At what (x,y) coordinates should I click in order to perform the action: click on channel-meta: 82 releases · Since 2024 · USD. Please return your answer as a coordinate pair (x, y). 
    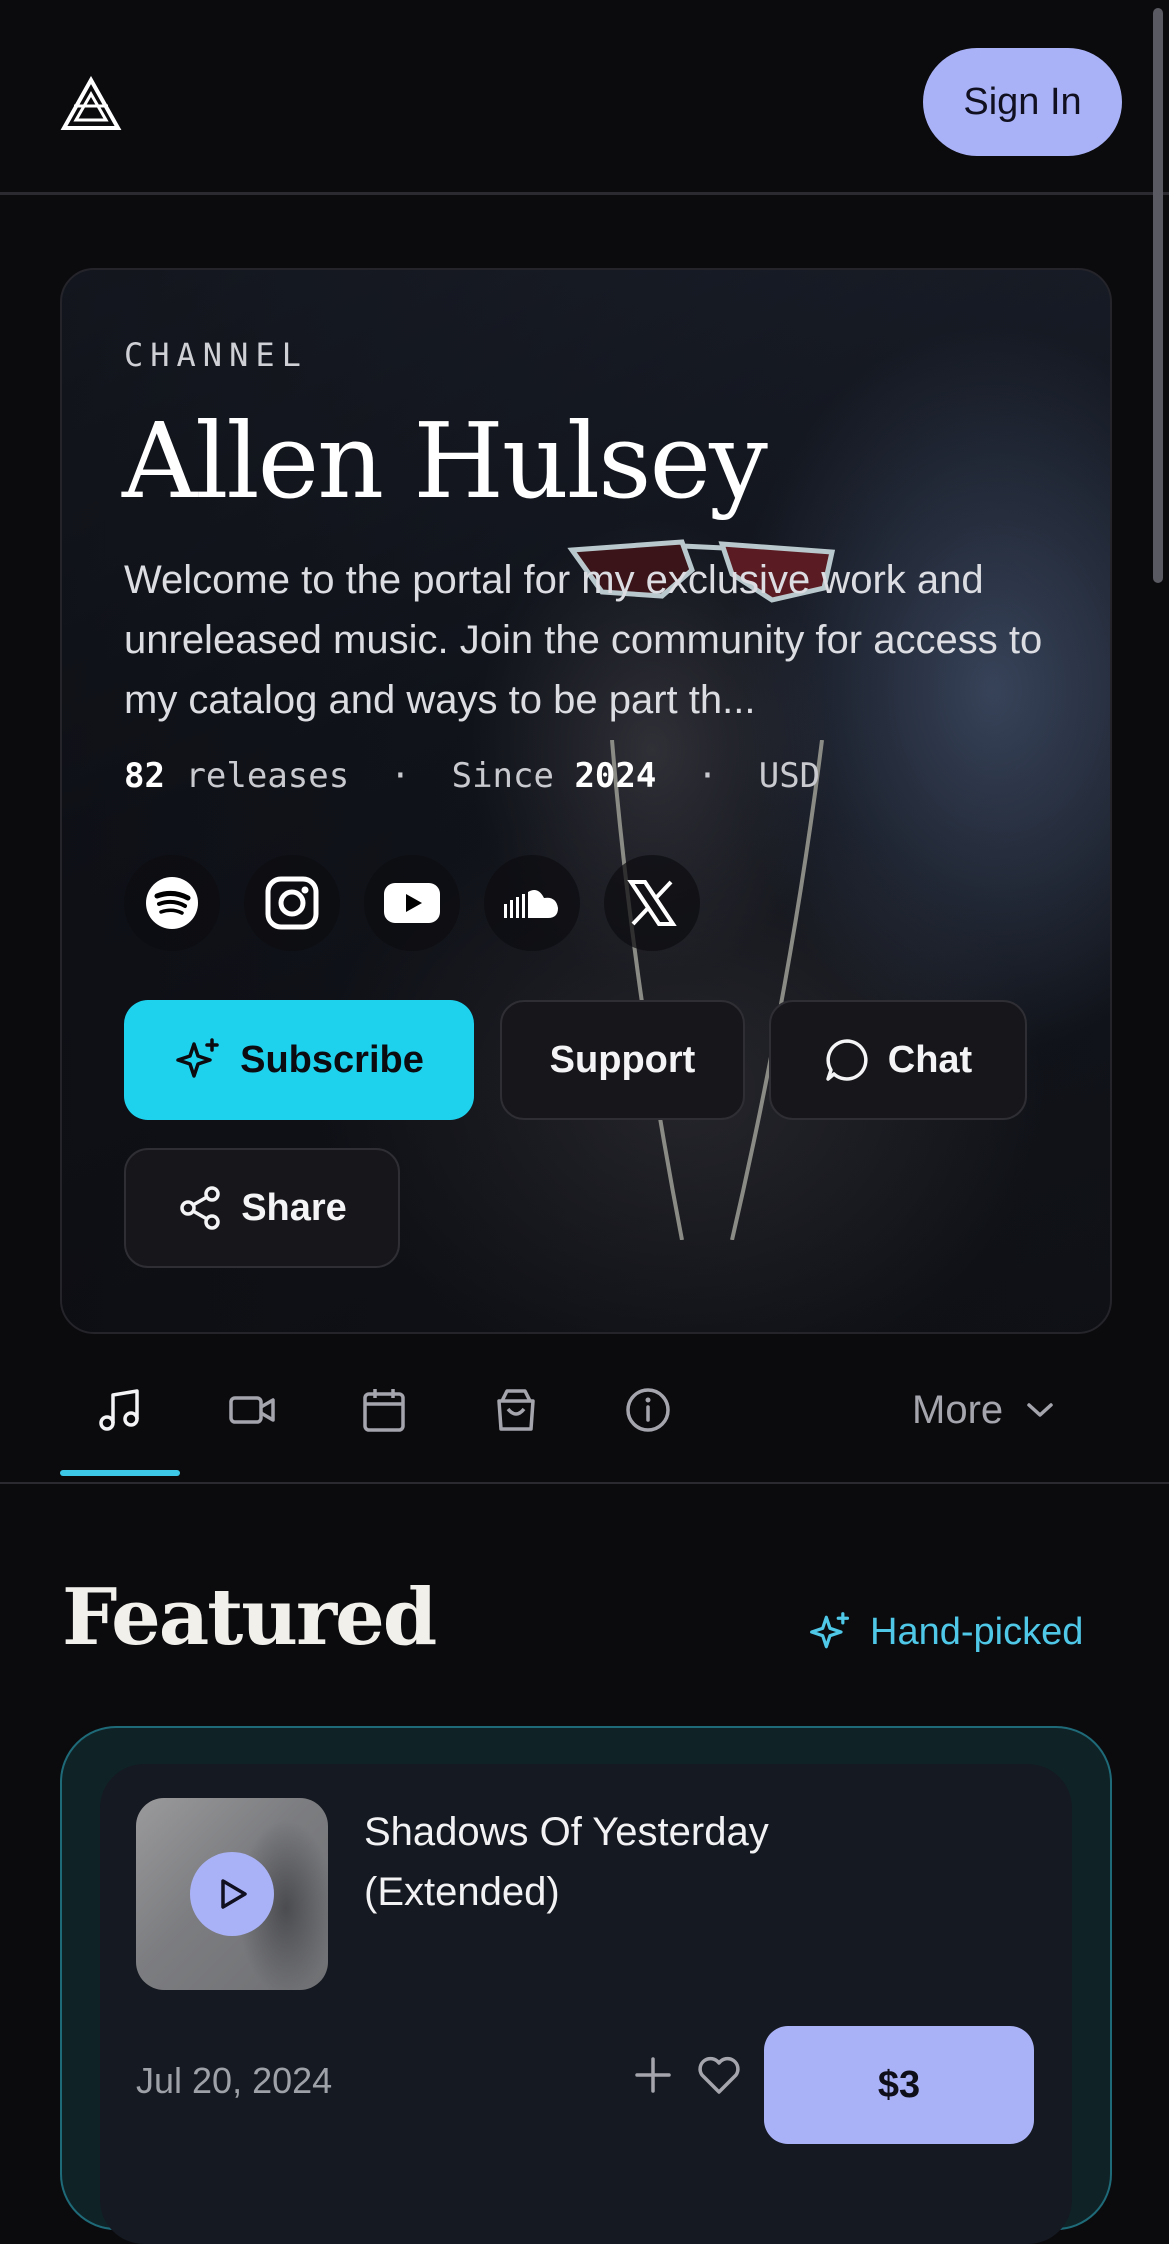
    Looking at the image, I should click on (472, 776).